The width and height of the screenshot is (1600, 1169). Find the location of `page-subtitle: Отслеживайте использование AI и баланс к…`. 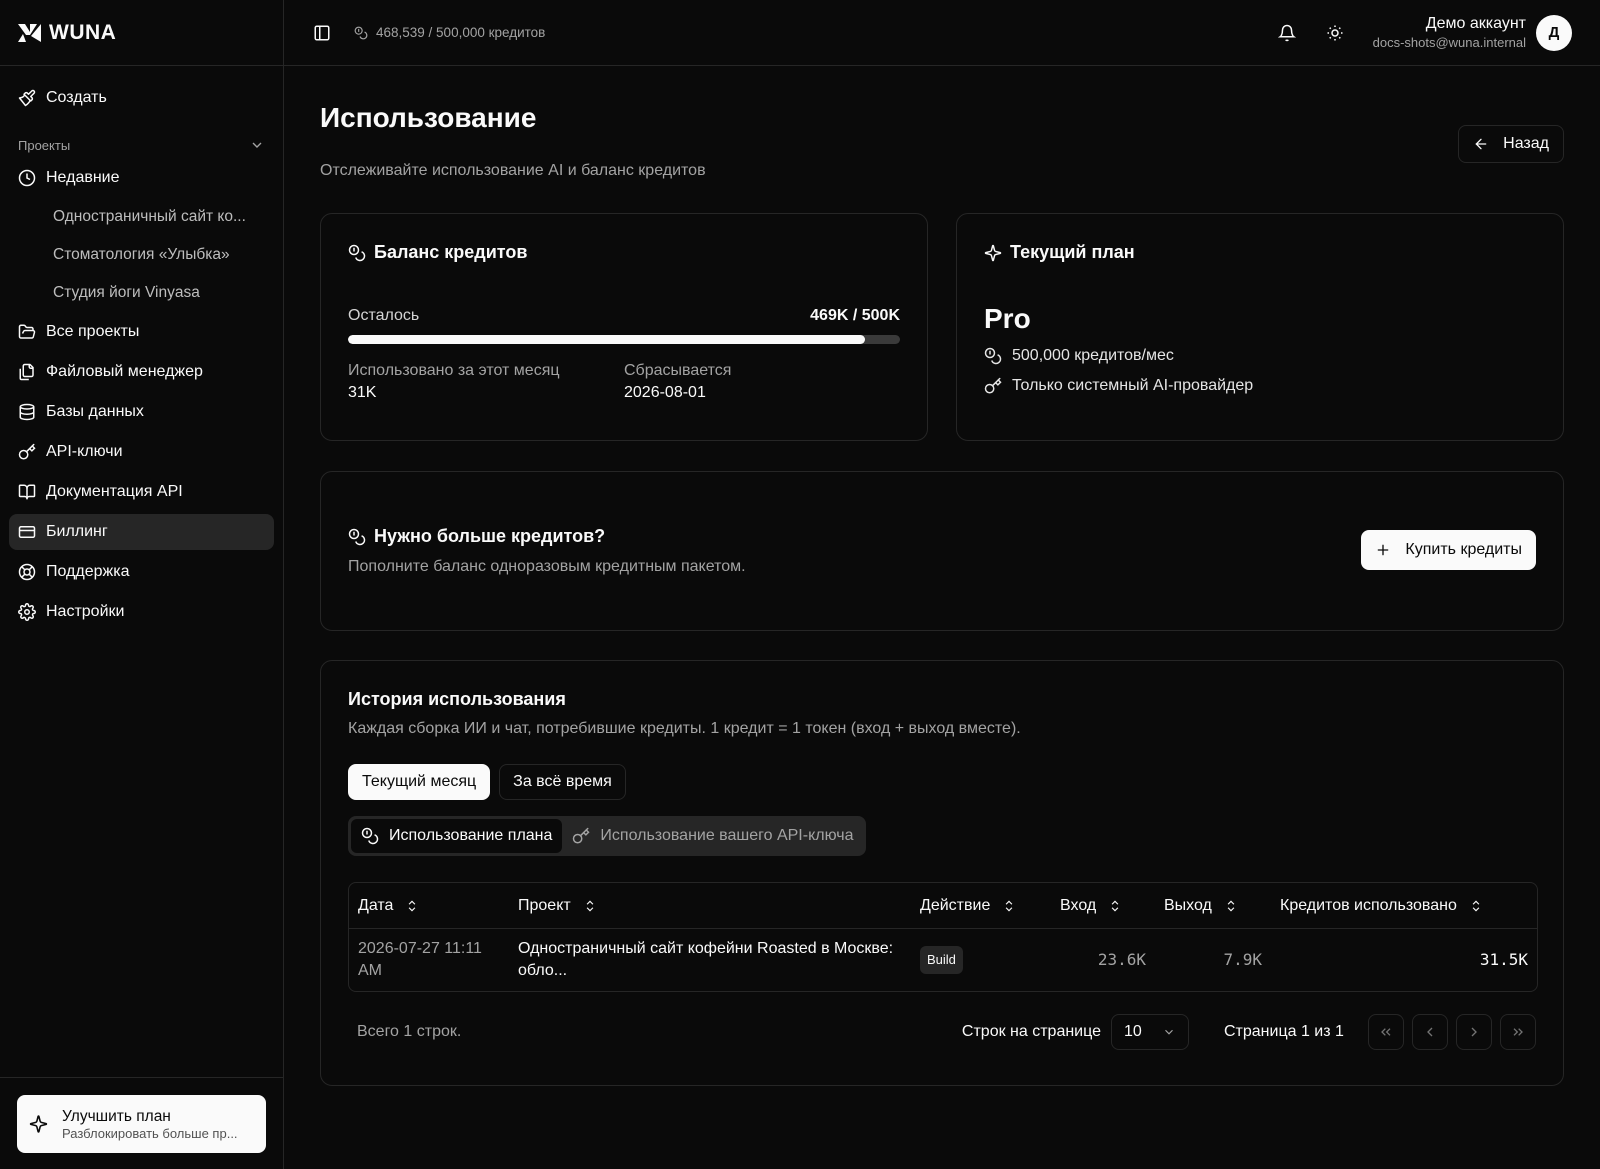

page-subtitle: Отслеживайте использование AI и баланс к… is located at coordinates (513, 170).